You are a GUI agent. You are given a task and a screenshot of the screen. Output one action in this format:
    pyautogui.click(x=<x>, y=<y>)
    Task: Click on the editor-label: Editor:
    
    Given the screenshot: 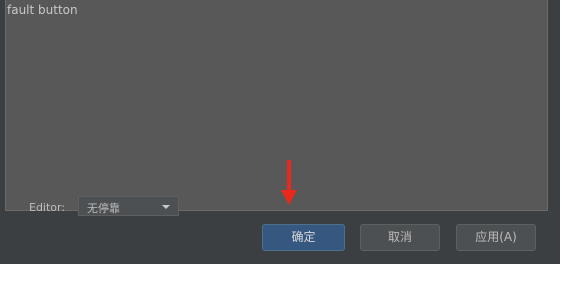 What is the action you would take?
    pyautogui.click(x=47, y=207)
    